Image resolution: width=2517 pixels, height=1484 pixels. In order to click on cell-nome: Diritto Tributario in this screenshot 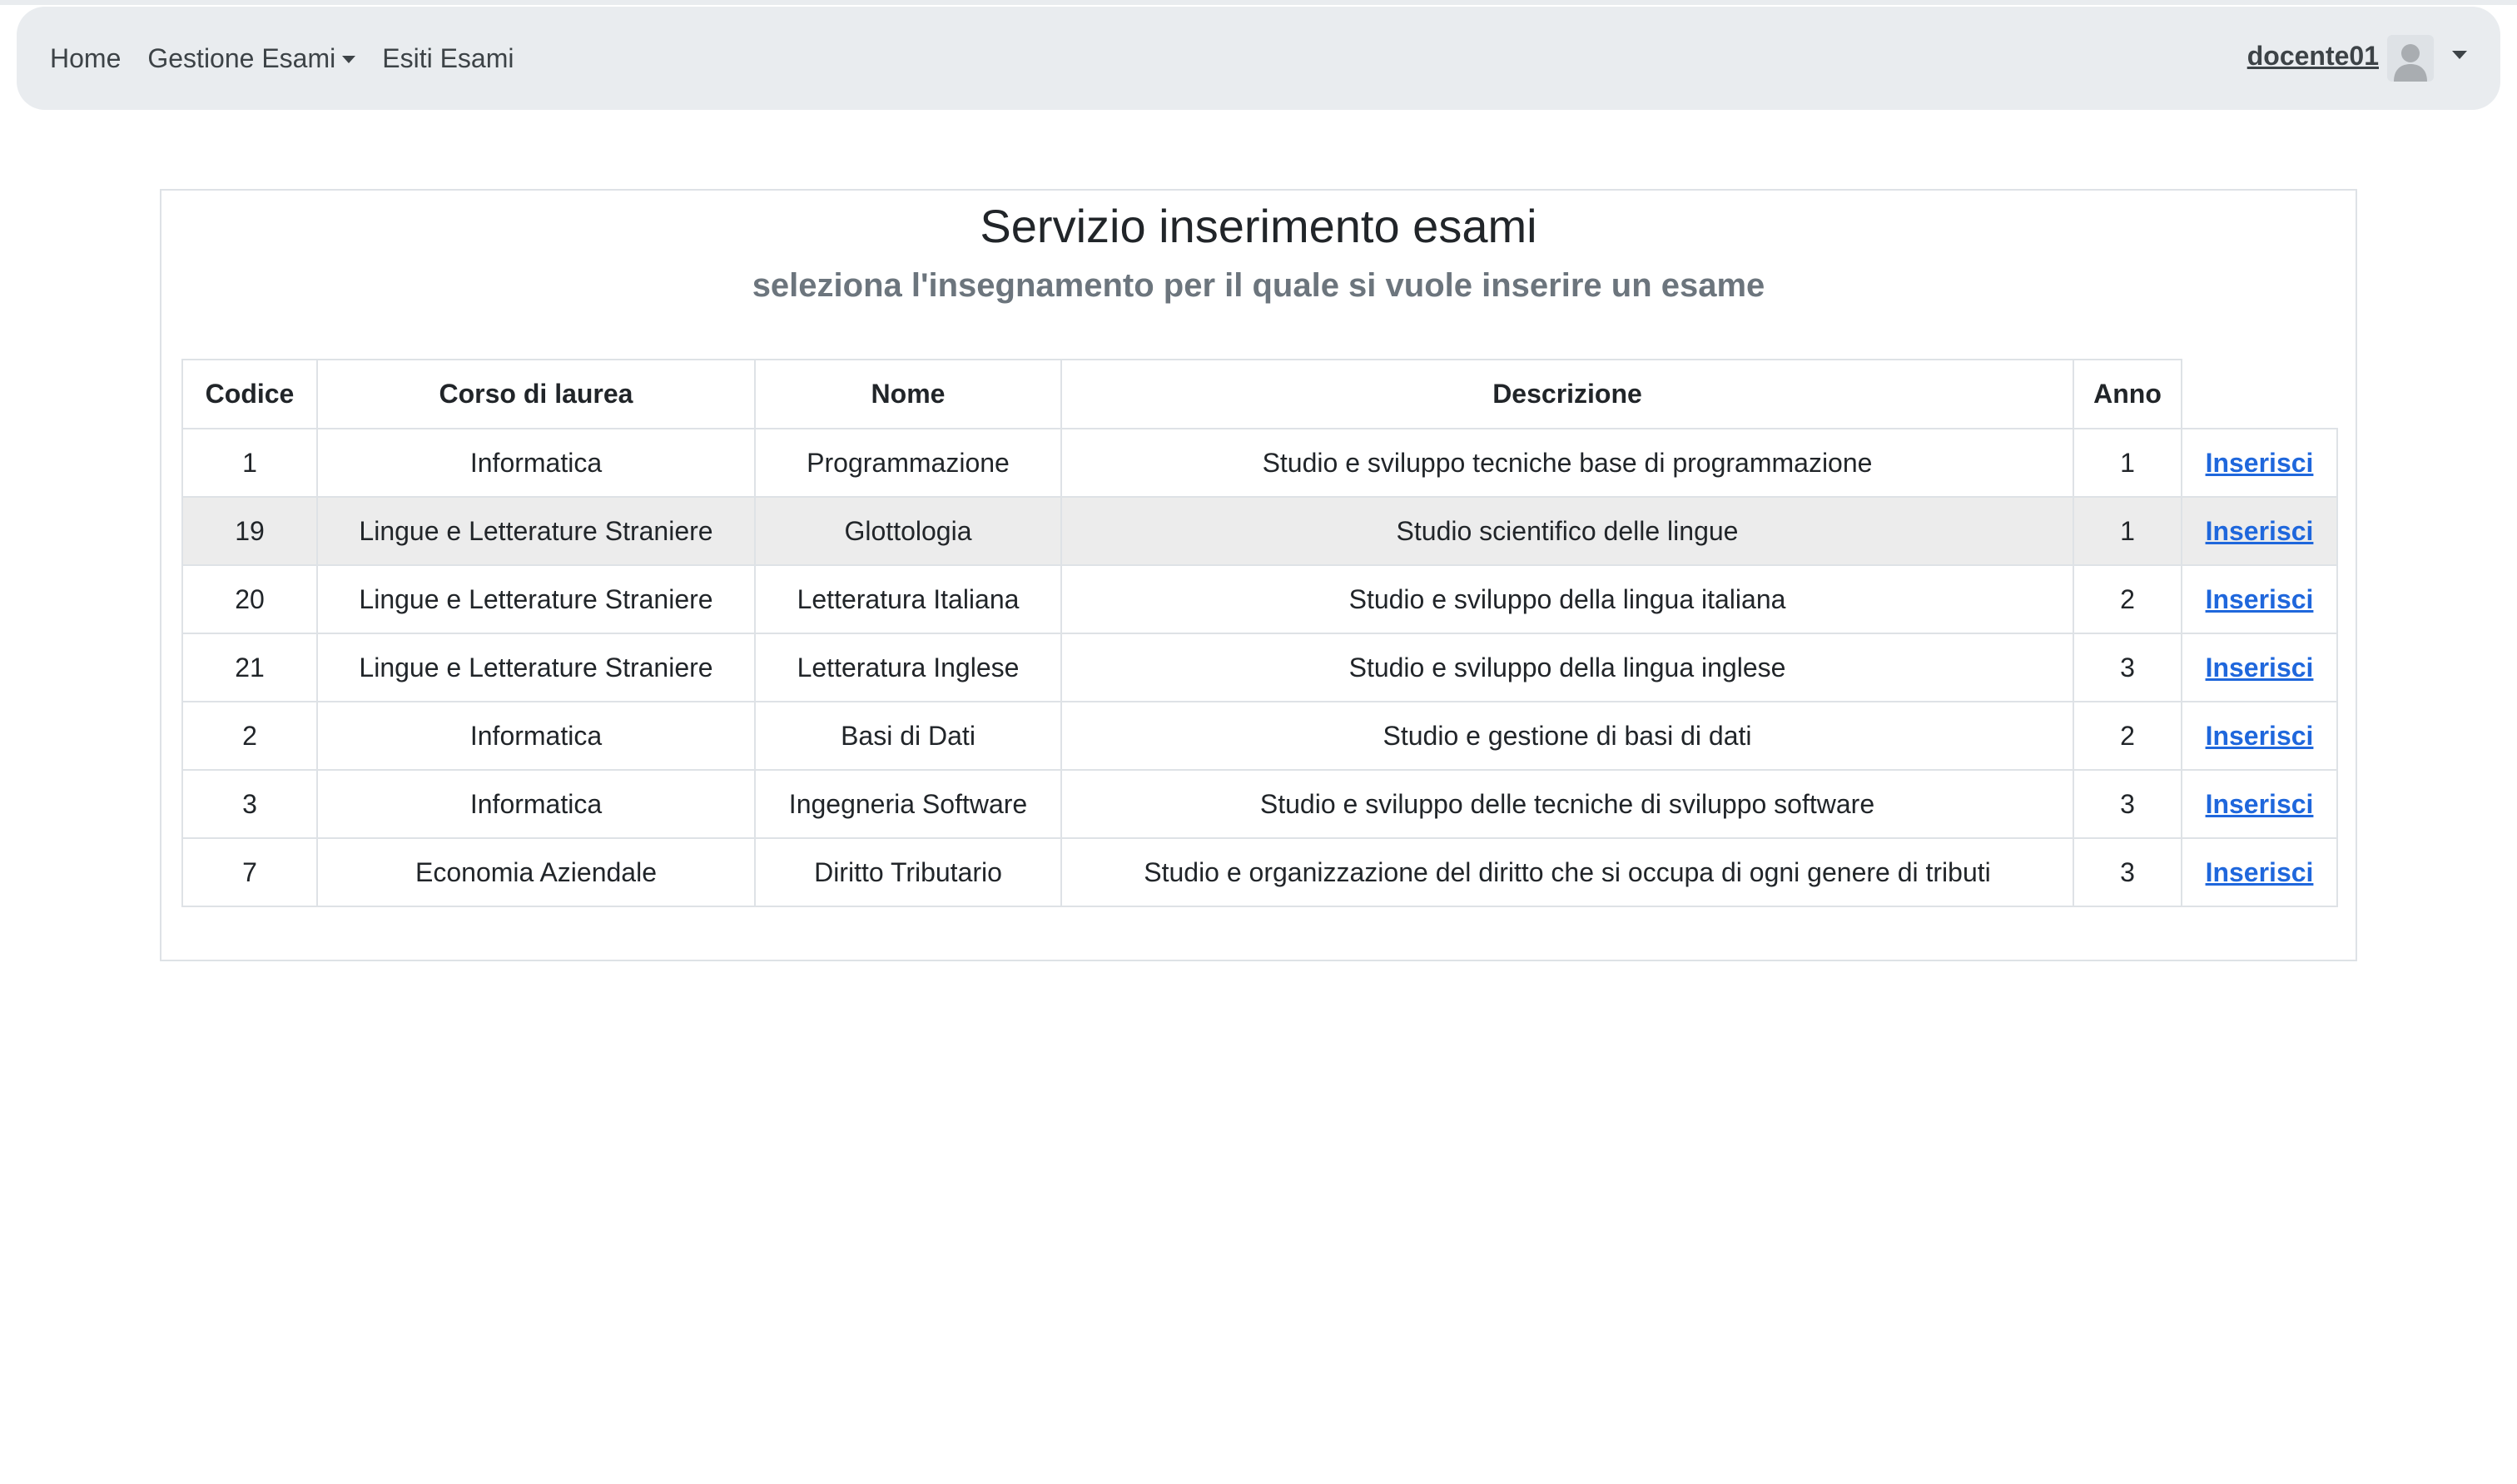, I will do `click(908, 872)`.